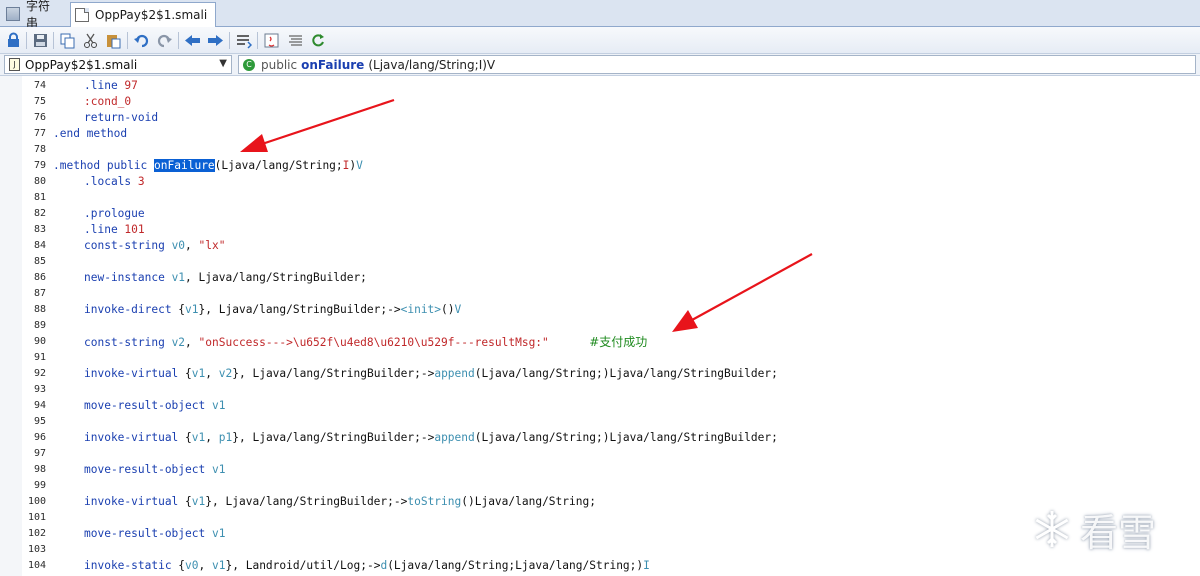 This screenshot has height=576, width=1200. Describe the element at coordinates (271, 40) in the screenshot. I see `java-icon` at that location.